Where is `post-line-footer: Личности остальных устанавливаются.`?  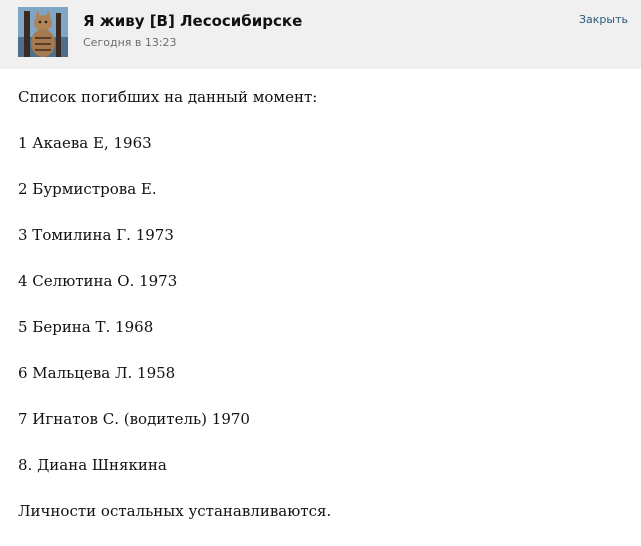 post-line-footer: Личности остальных устанавливаются. is located at coordinates (175, 511).